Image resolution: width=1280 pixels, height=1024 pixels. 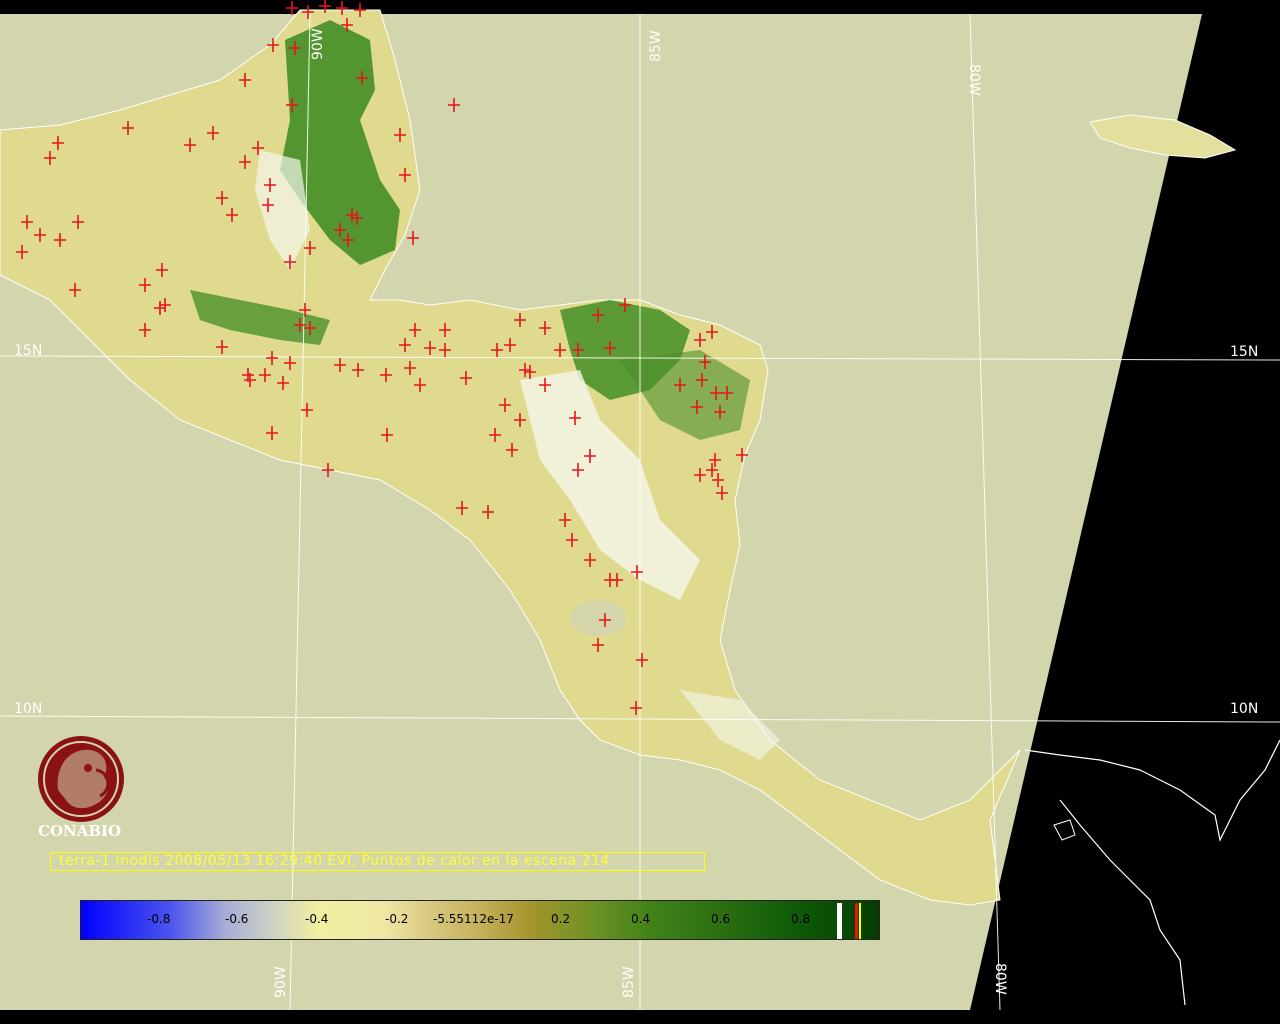 What do you see at coordinates (80, 831) in the screenshot?
I see `logo-name: CONABIO` at bounding box center [80, 831].